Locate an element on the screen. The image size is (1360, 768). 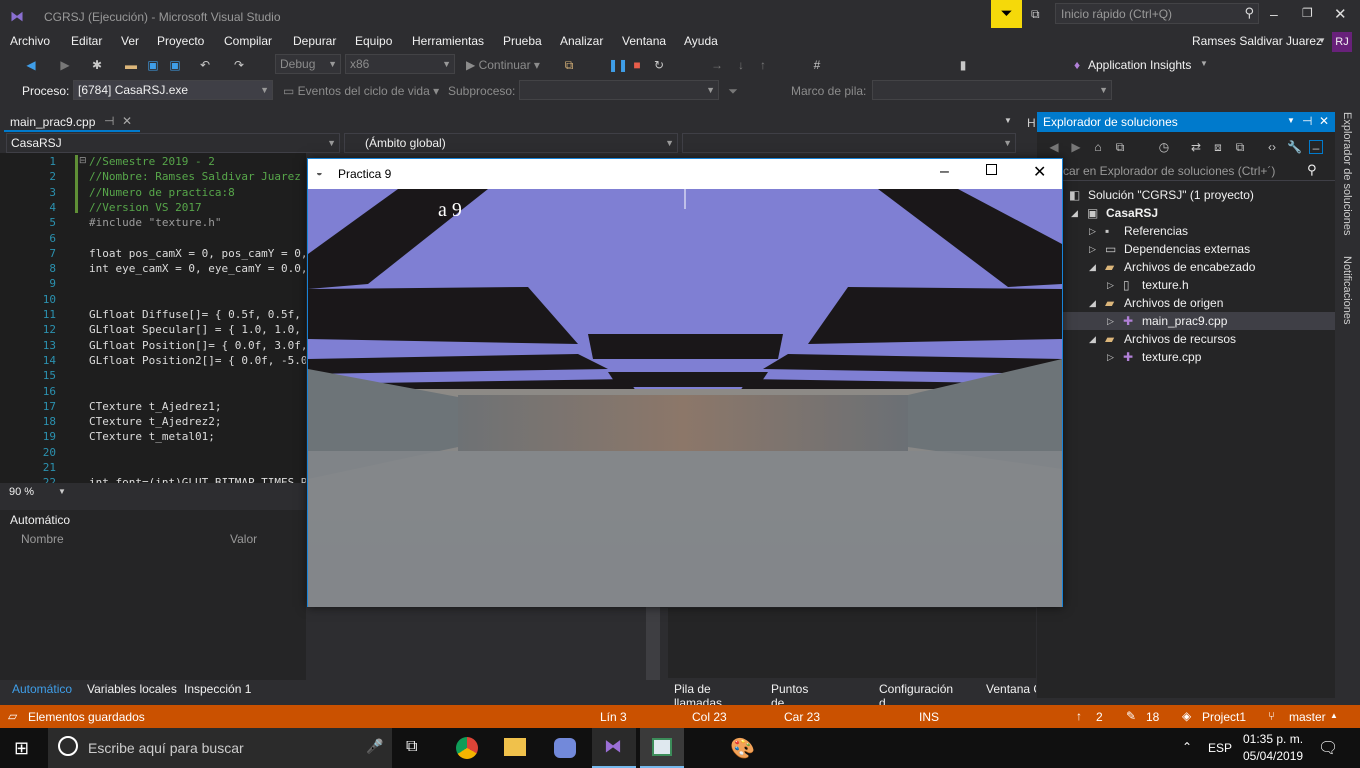
chrome-icon is located at coordinates (467, 748).